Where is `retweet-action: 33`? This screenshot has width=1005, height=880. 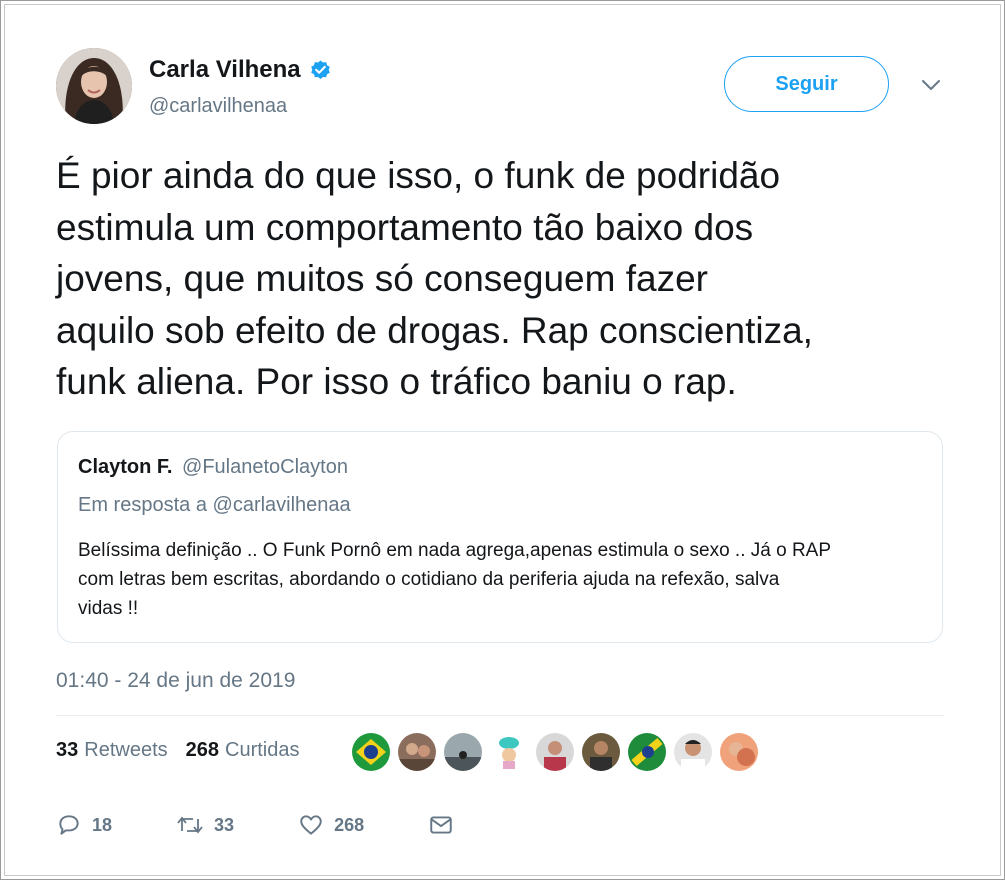
retweet-action: 33 is located at coordinates (205, 825).